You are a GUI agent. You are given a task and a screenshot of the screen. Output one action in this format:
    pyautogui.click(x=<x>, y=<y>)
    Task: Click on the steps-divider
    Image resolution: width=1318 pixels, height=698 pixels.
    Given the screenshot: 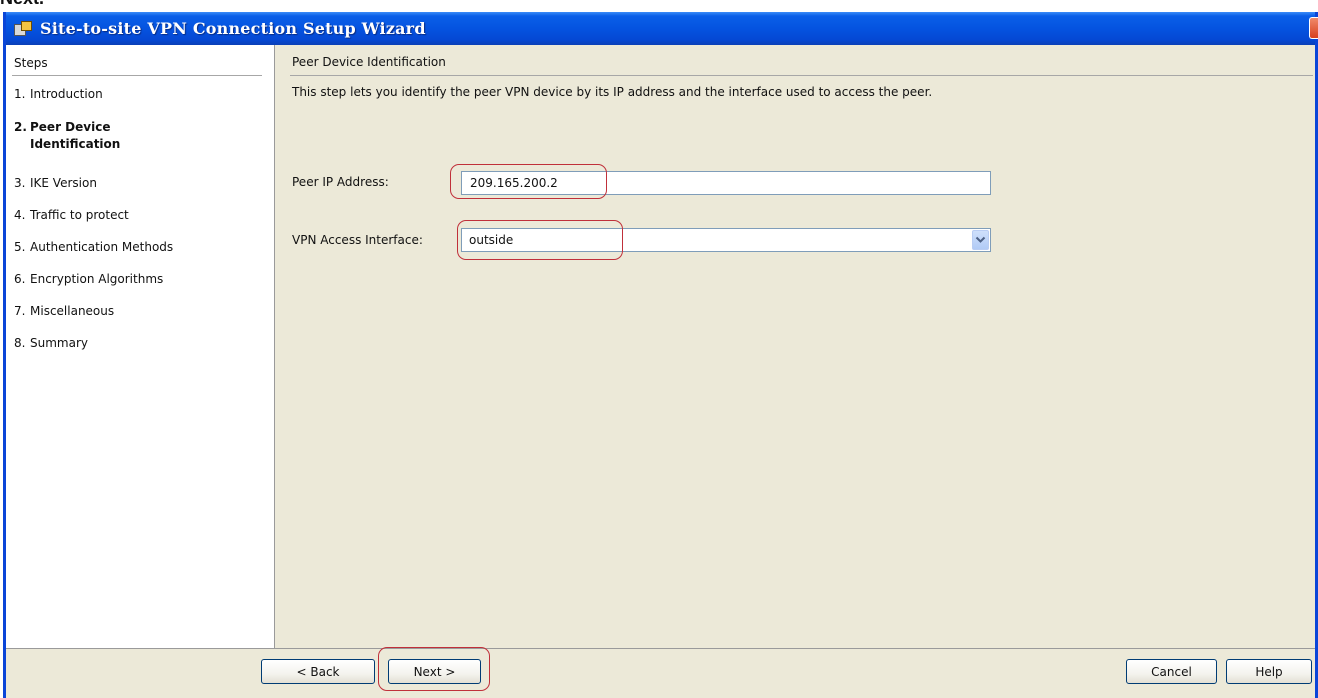 What is the action you would take?
    pyautogui.click(x=137, y=75)
    